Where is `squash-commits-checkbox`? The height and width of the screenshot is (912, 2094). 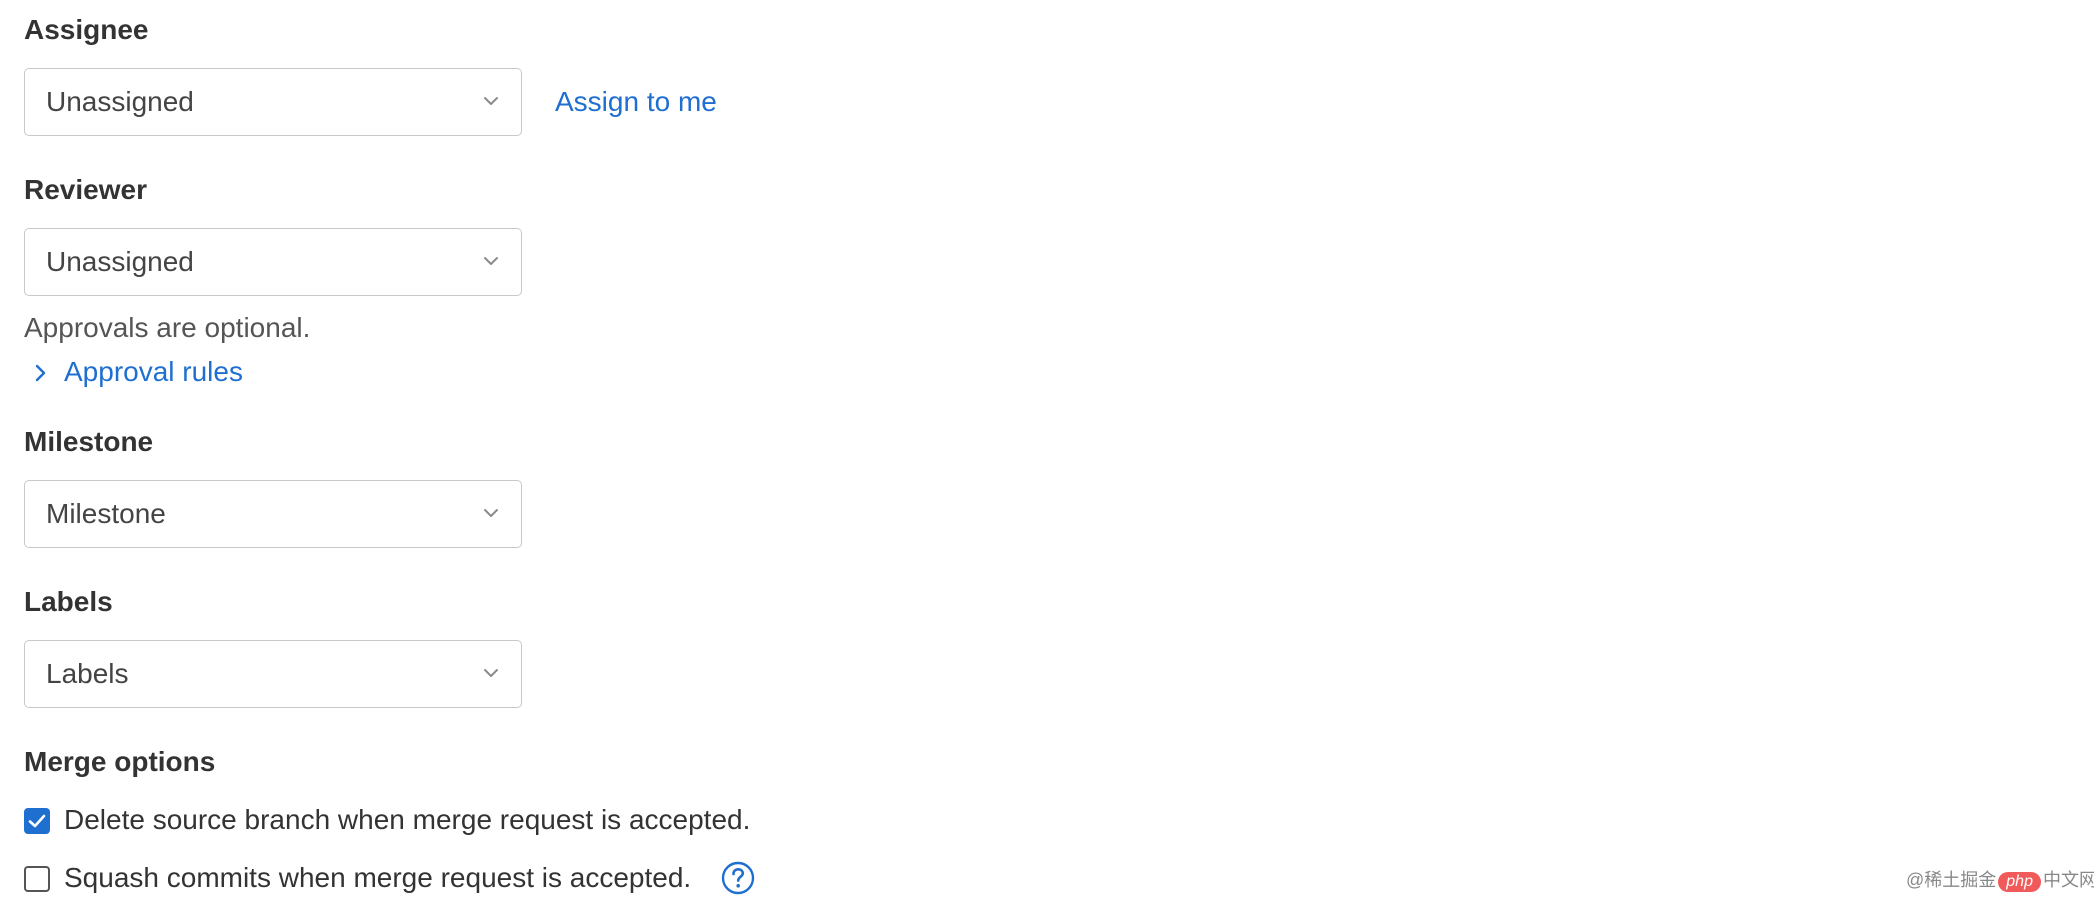 squash-commits-checkbox is located at coordinates (37, 879).